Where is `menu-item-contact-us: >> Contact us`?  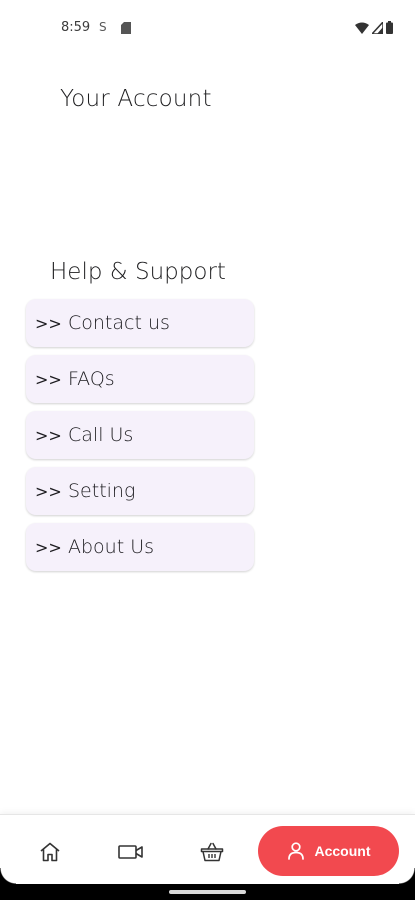 menu-item-contact-us: >> Contact us is located at coordinates (140, 323).